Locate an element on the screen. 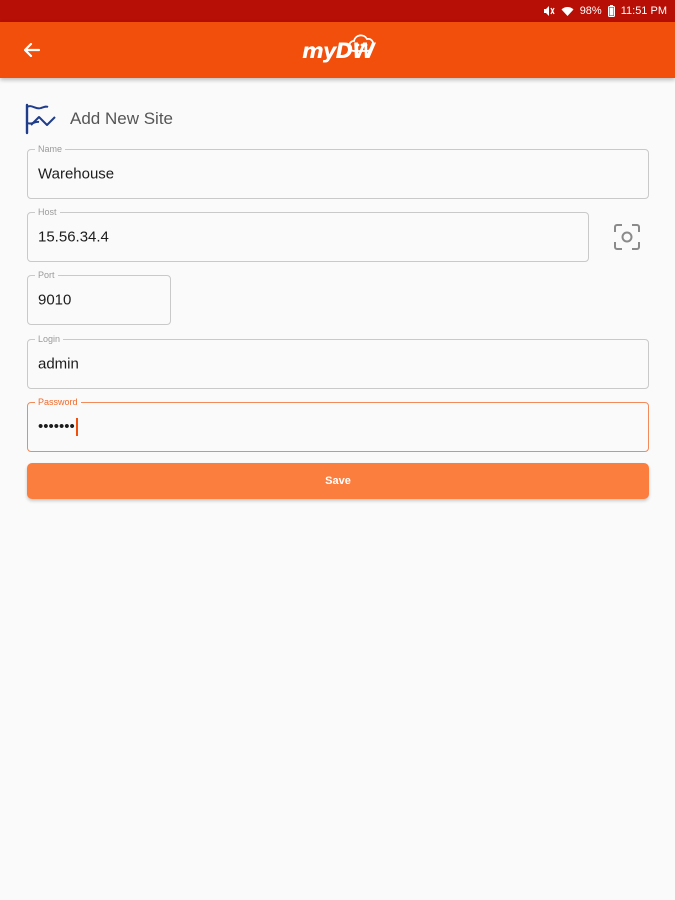 The image size is (675, 900). text-cursor is located at coordinates (76, 427).